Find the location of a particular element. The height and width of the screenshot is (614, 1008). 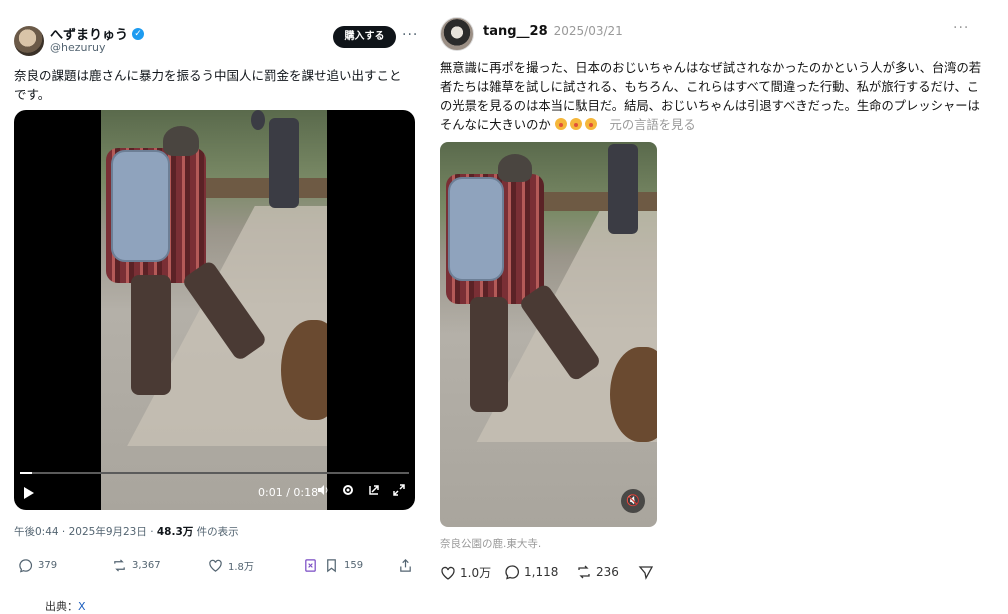

volume-icon is located at coordinates (323, 491).